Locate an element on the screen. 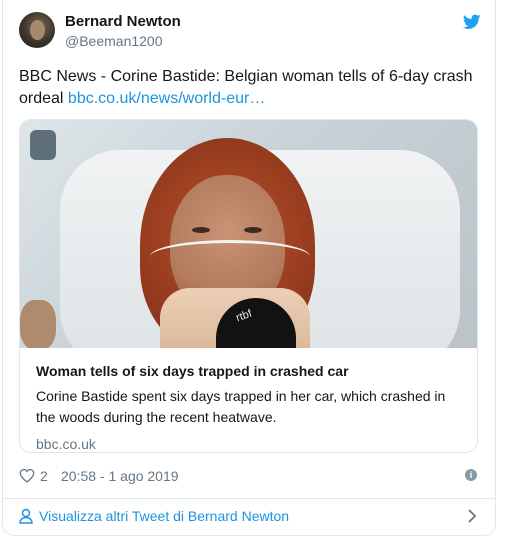  chevron-right-icon is located at coordinates (472, 516).